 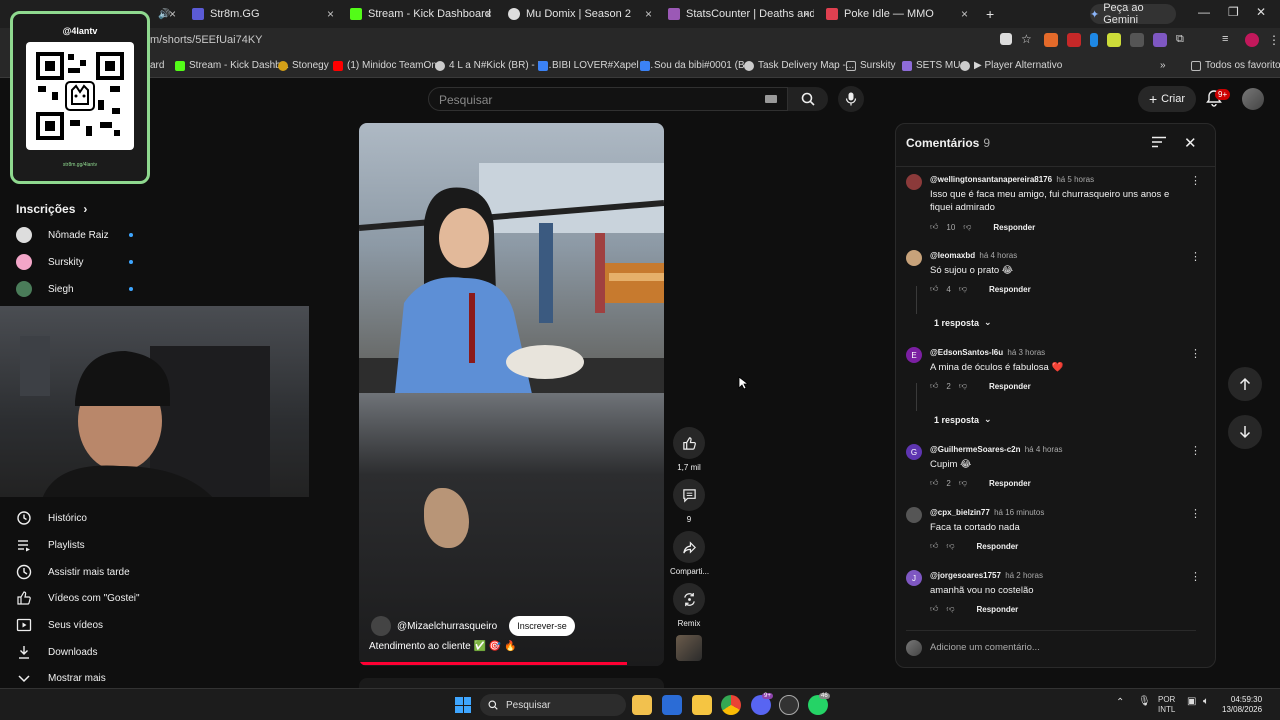 What do you see at coordinates (62, 235) in the screenshot?
I see `sidebar-sub-item-0: Nômade Raiz` at bounding box center [62, 235].